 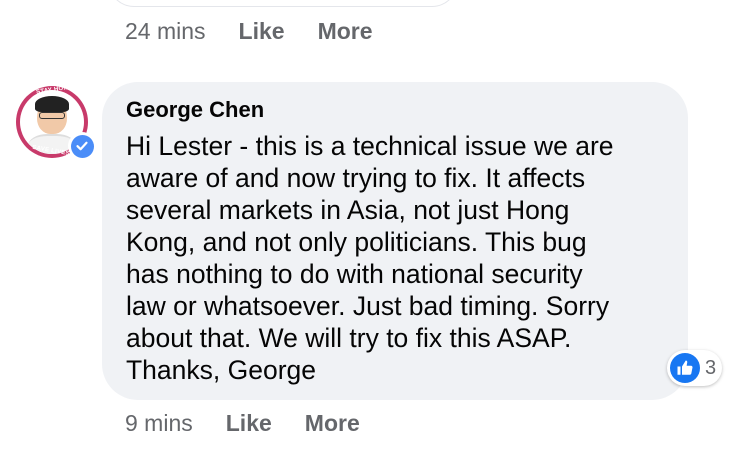 I want to click on thumbs-up-glyph, so click(x=685, y=367).